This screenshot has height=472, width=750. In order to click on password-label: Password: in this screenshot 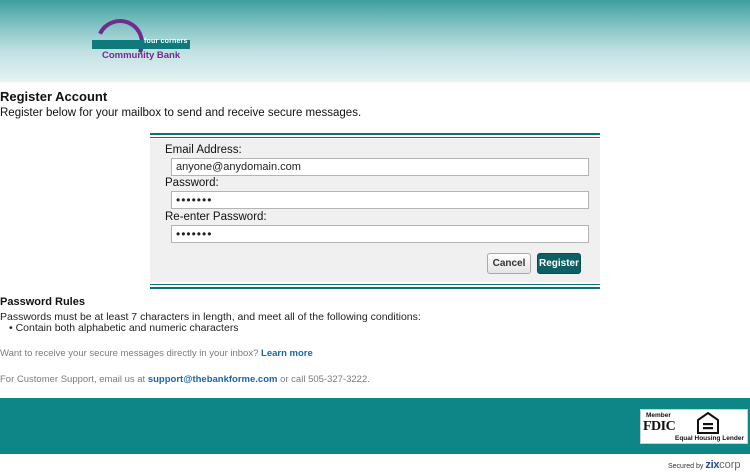, I will do `click(192, 183)`.